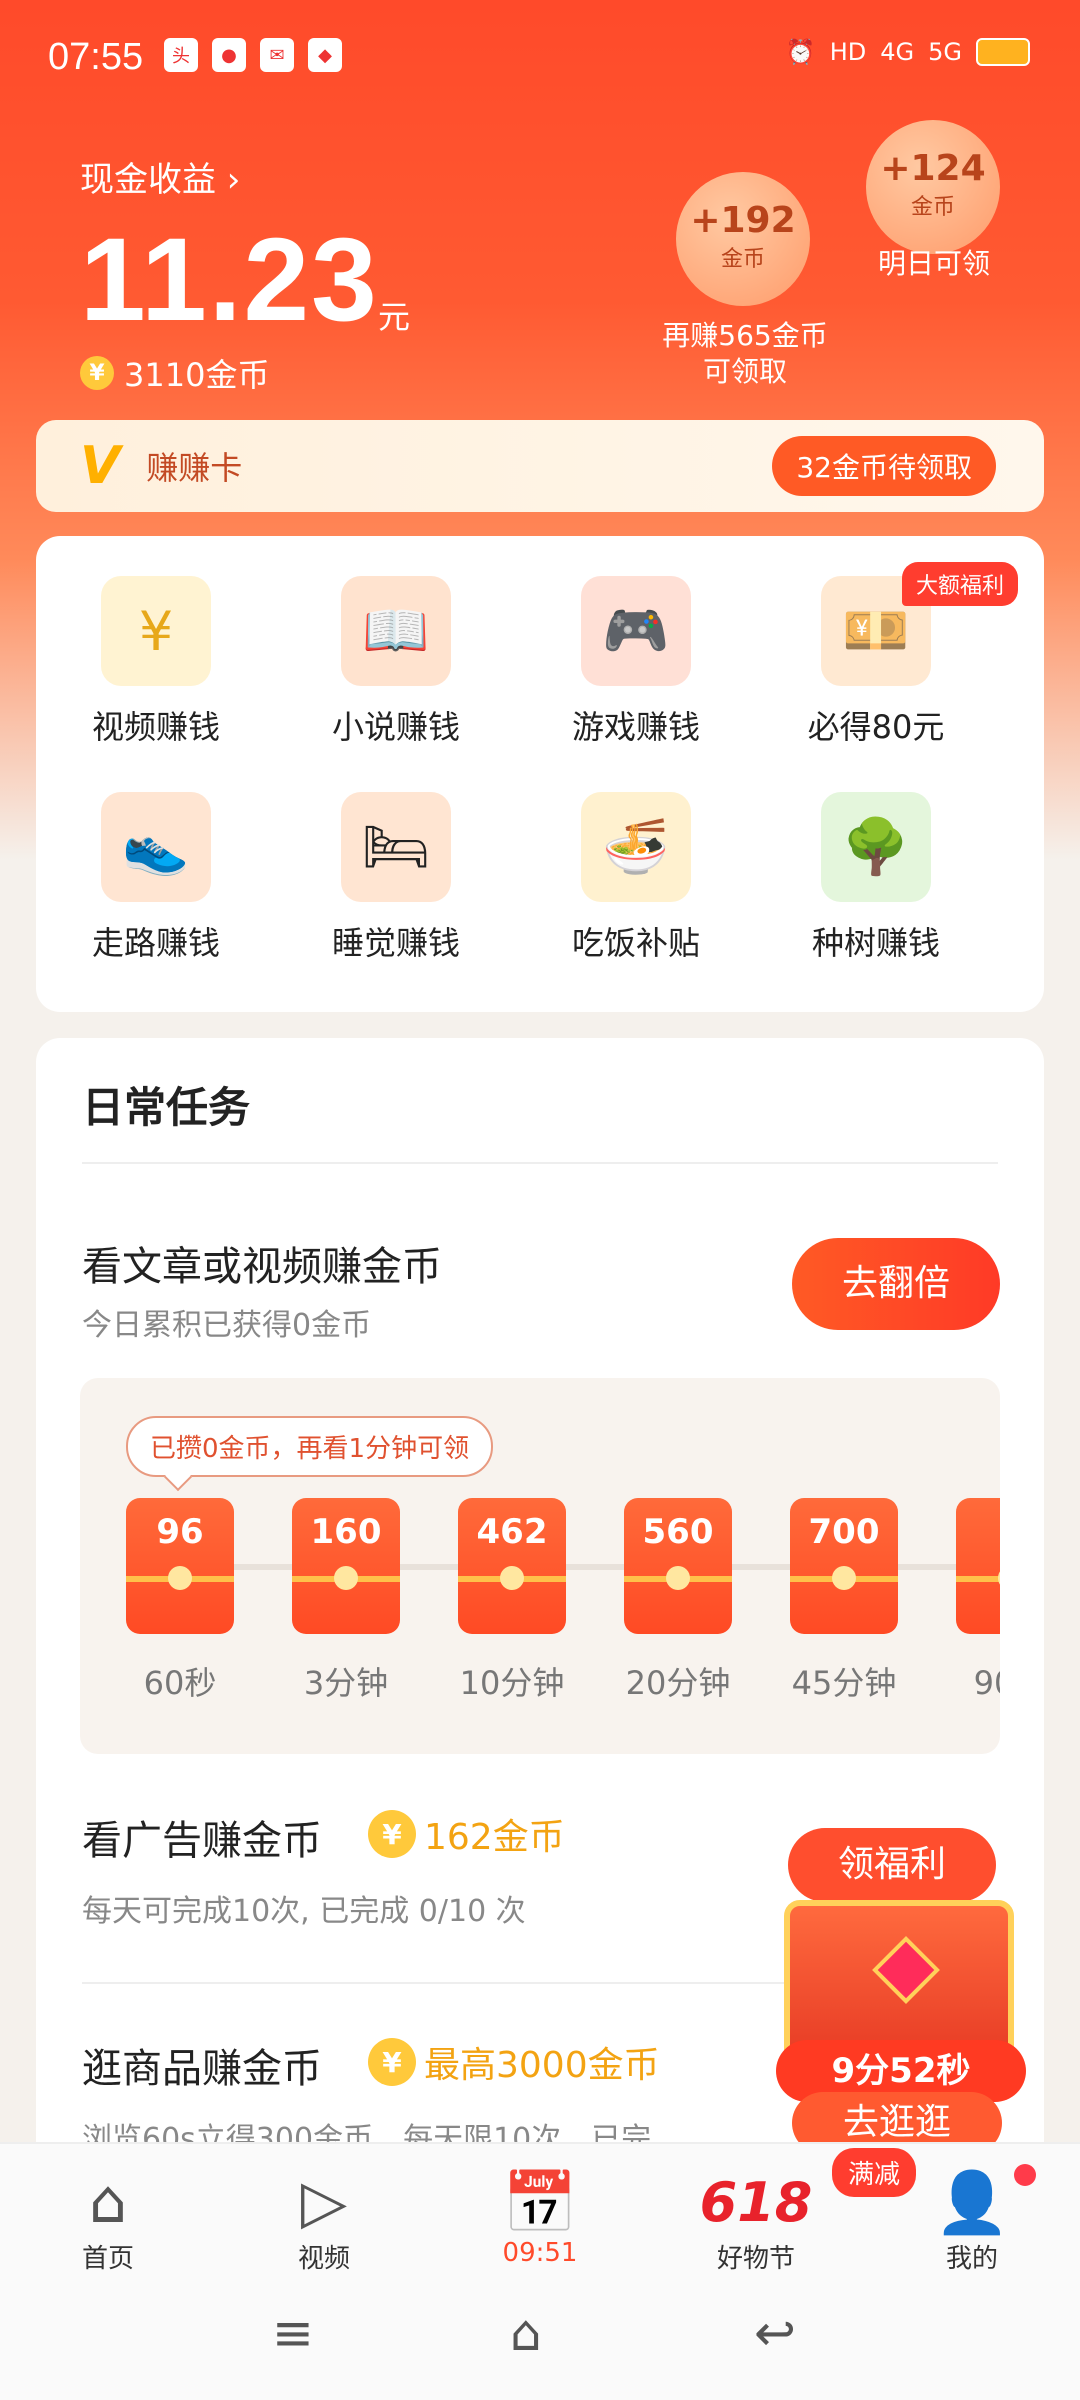 Image resolution: width=1080 pixels, height=2400 pixels. I want to click on bed-icon: 🛏, so click(396, 847).